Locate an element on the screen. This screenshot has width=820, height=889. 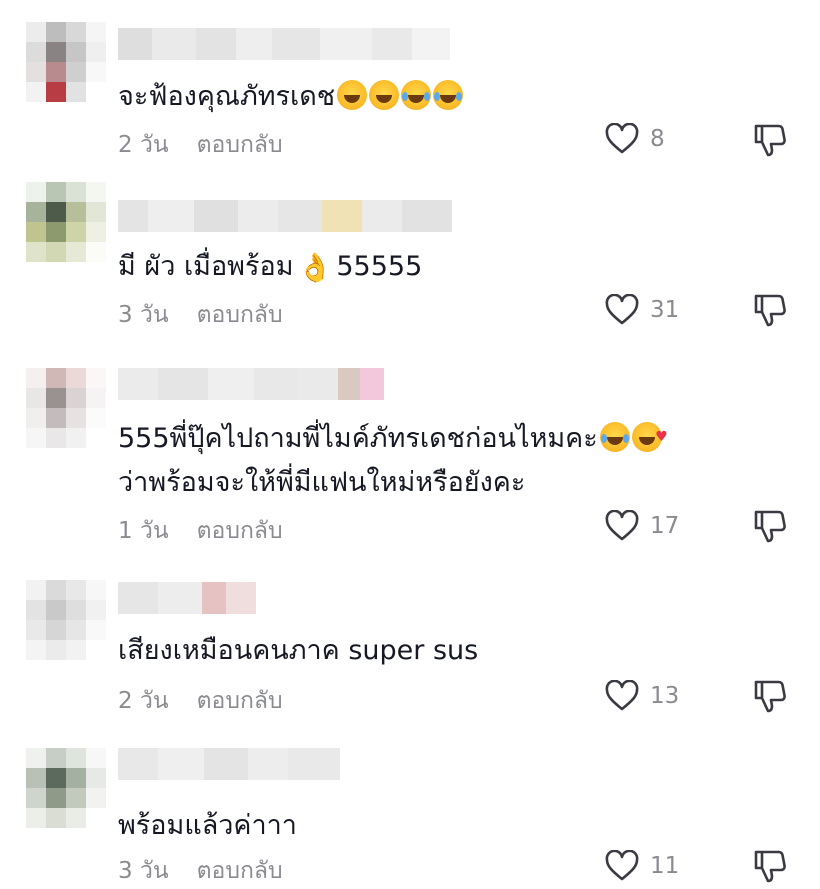
ok-hand-emoji-icon: 👌 is located at coordinates (315, 267).